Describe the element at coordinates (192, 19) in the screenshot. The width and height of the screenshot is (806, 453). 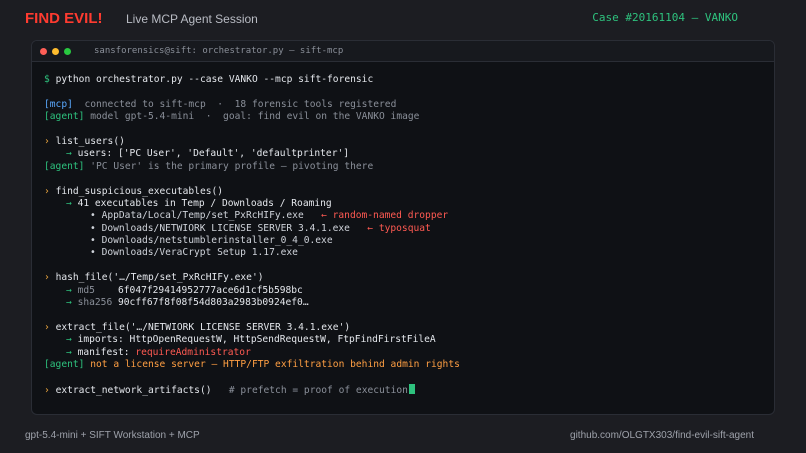
I see `session-subtitle: Live MCP Agent Session` at that location.